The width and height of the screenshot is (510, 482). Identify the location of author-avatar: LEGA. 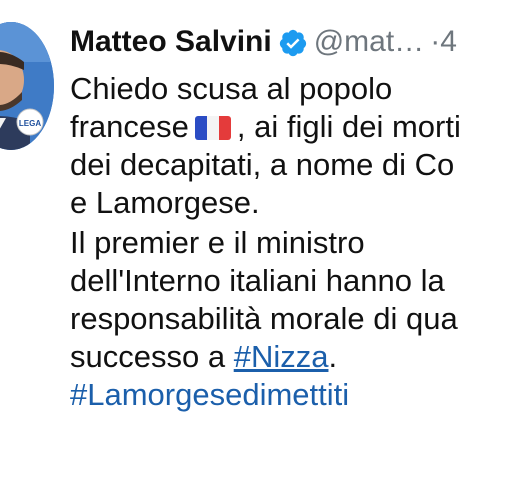
(27, 86).